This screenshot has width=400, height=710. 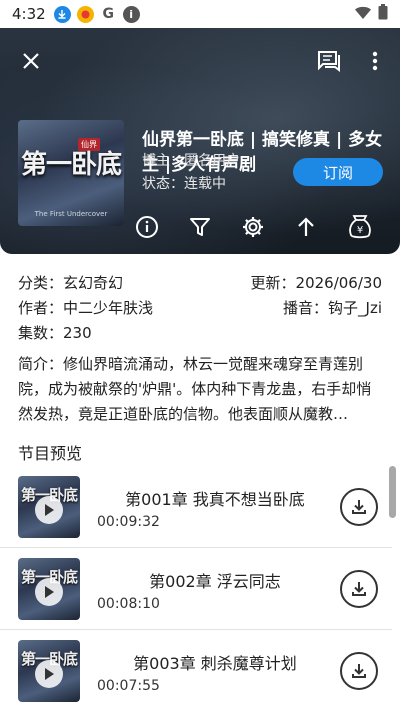 I want to click on scrollbar, so click(x=392, y=586).